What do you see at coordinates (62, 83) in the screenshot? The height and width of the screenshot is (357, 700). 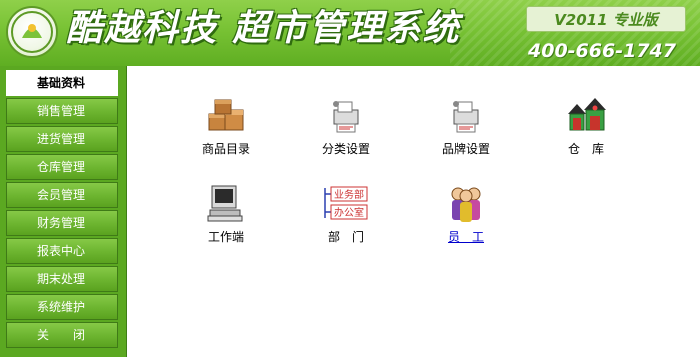 I see `sidebar-item-basic-data: 基础资料` at bounding box center [62, 83].